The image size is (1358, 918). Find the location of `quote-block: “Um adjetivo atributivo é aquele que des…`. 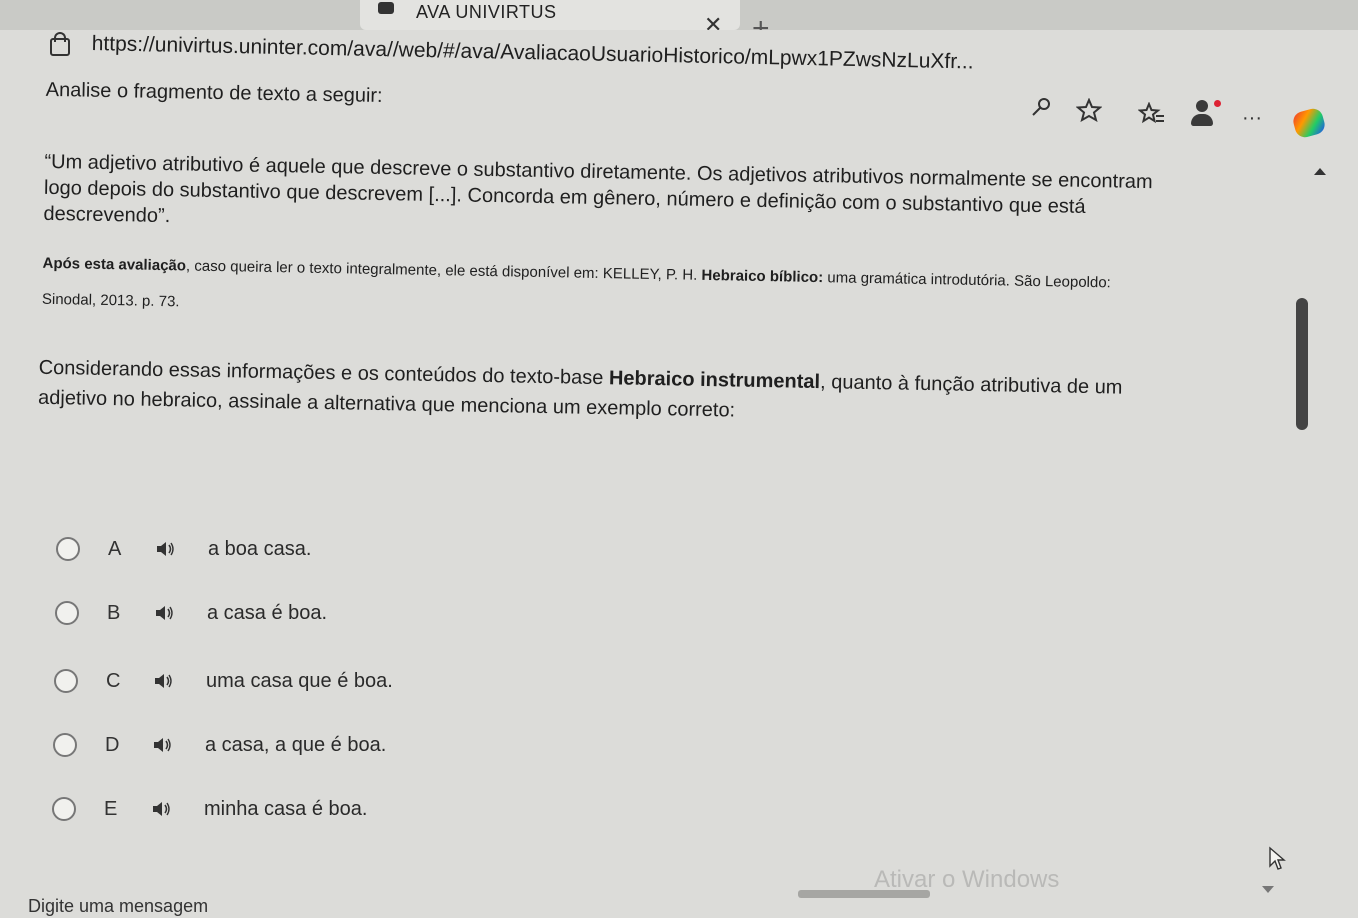

quote-block: “Um adjetivo atributivo é aquele que des… is located at coordinates (658, 199).